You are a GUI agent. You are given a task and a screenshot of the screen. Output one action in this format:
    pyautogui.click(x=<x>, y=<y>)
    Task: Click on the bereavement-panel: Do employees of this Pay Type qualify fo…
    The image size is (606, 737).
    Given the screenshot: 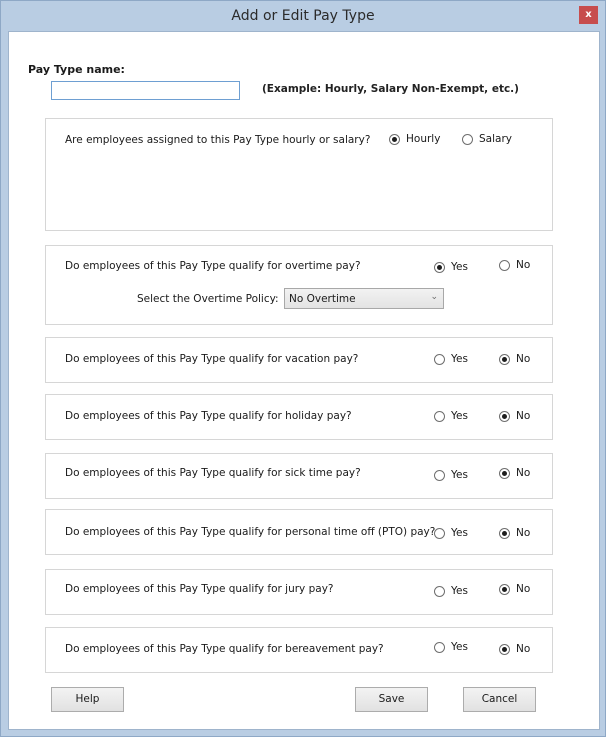 What is the action you would take?
    pyautogui.click(x=299, y=650)
    